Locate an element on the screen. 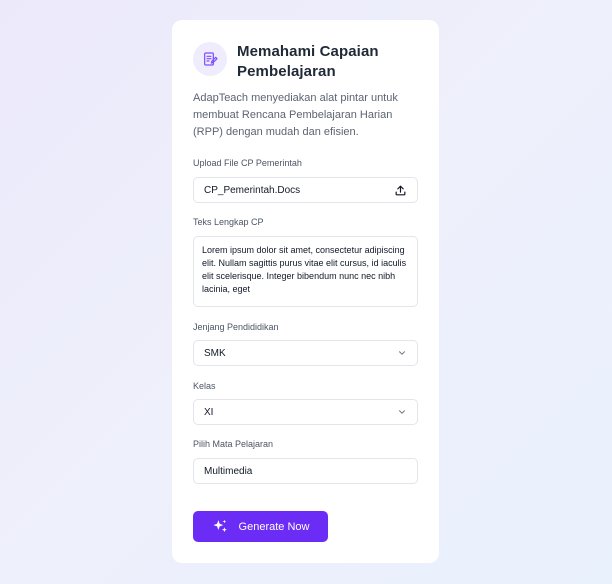 This screenshot has height=584, width=612. mapel-value: Multimedia is located at coordinates (228, 471).